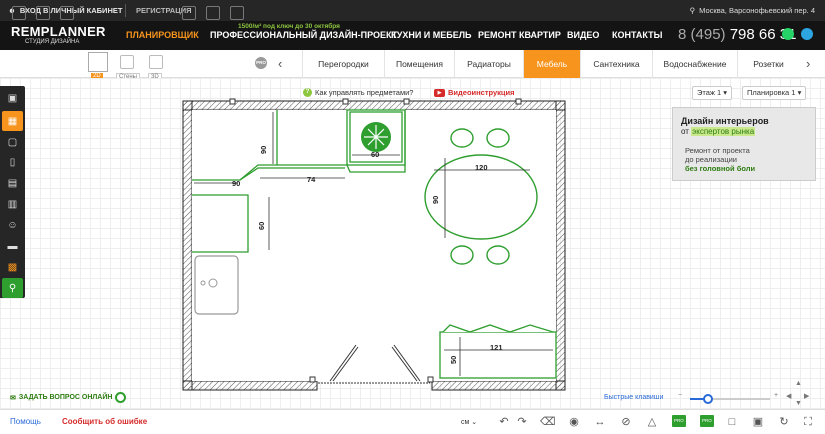 Image resolution: width=825 pixels, height=434 pixels. What do you see at coordinates (236, 183) in the screenshot?
I see `dim-90-horizontal: 90` at bounding box center [236, 183].